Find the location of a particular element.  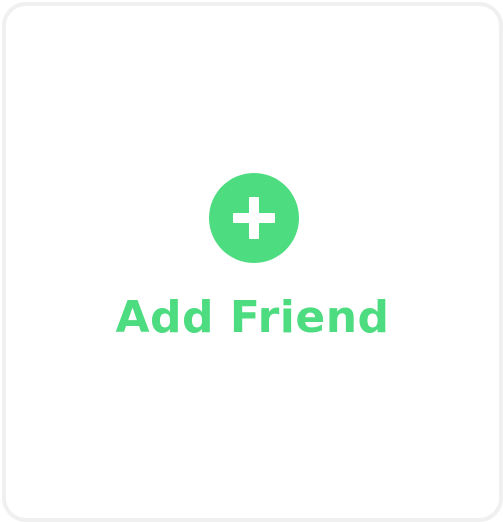

plus-icon is located at coordinates (254, 218).